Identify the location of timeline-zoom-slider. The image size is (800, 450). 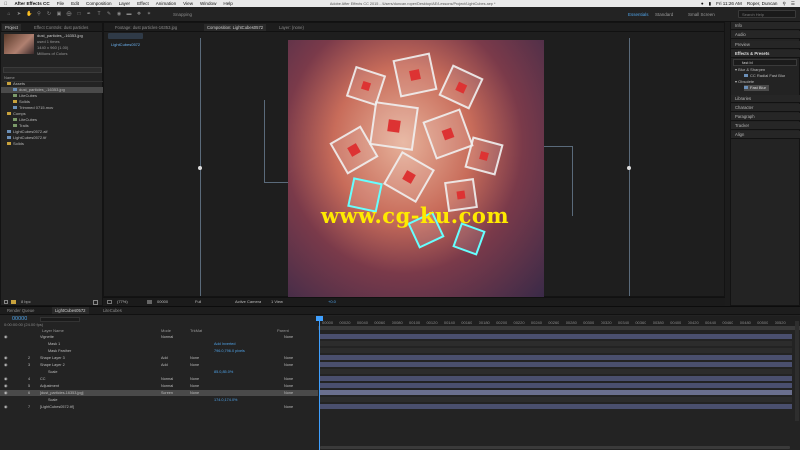
(555, 447).